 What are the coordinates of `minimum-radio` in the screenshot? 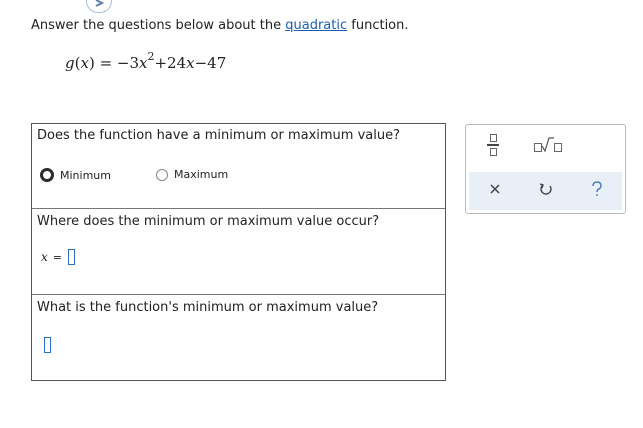 It's located at (47, 175).